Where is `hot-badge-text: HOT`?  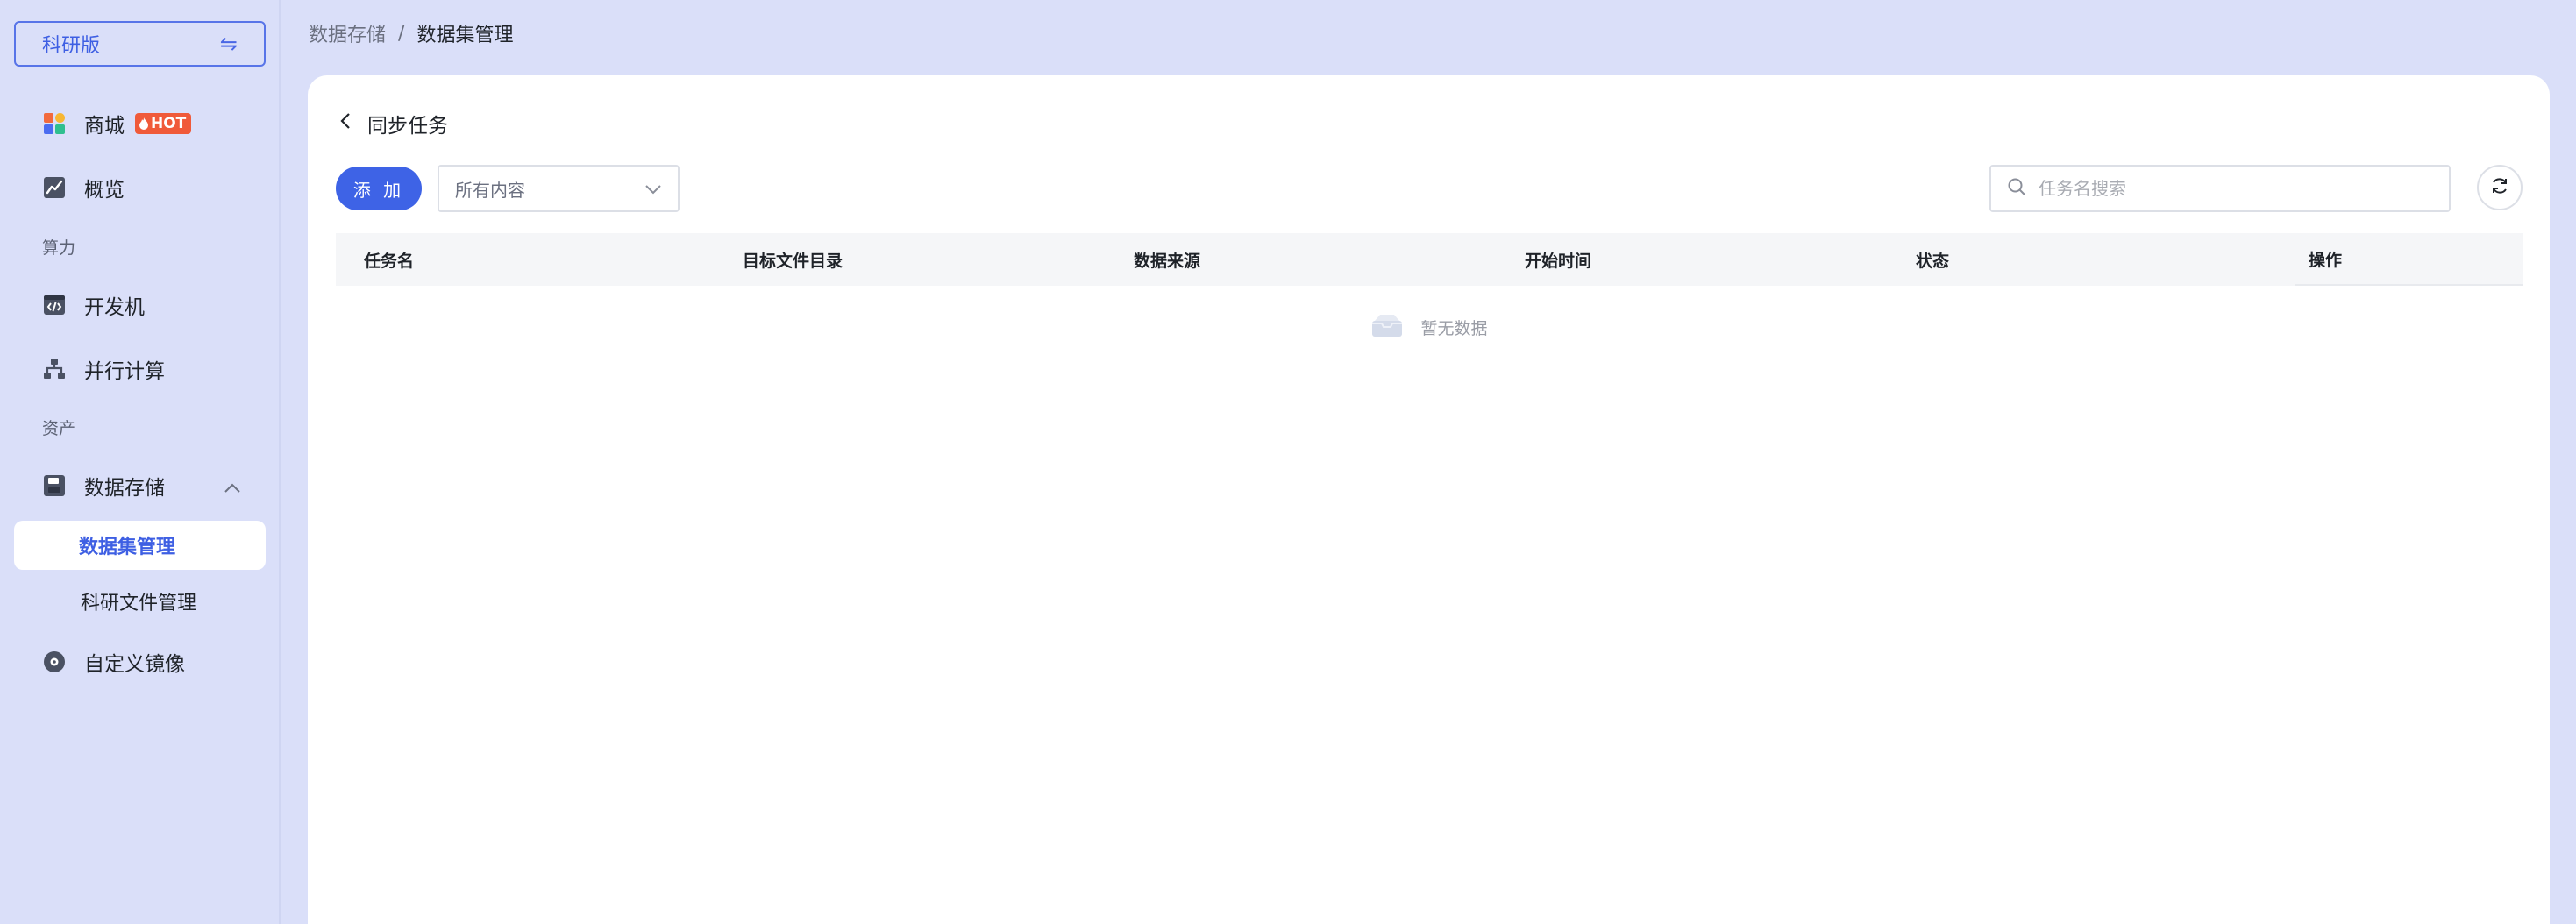 hot-badge-text: HOT is located at coordinates (169, 124).